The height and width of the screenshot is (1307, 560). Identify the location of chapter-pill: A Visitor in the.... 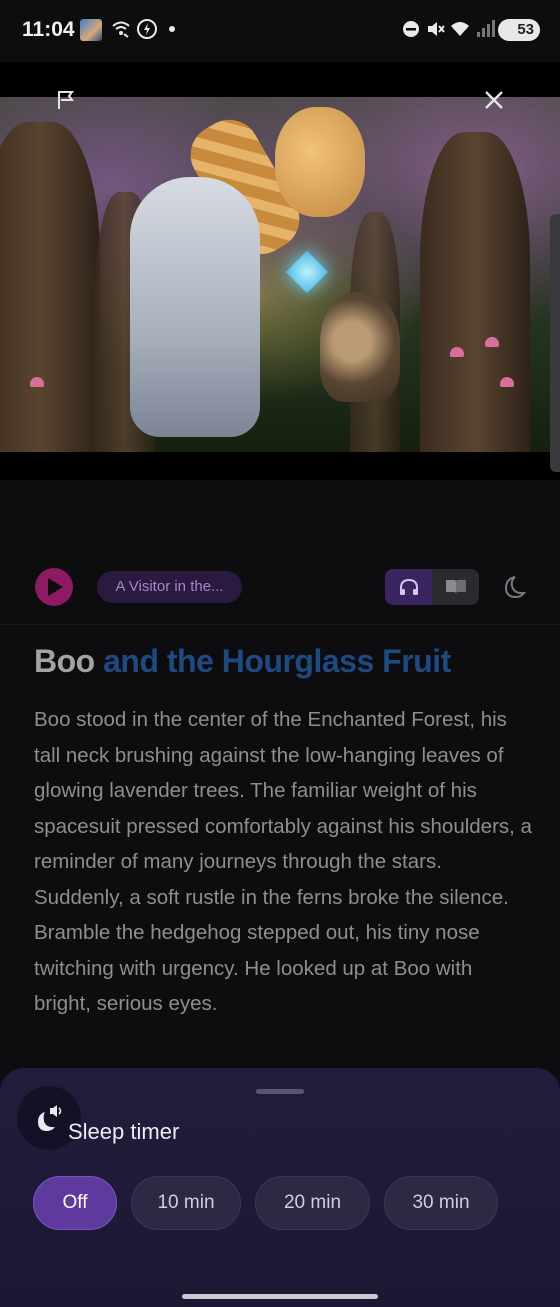
(169, 587).